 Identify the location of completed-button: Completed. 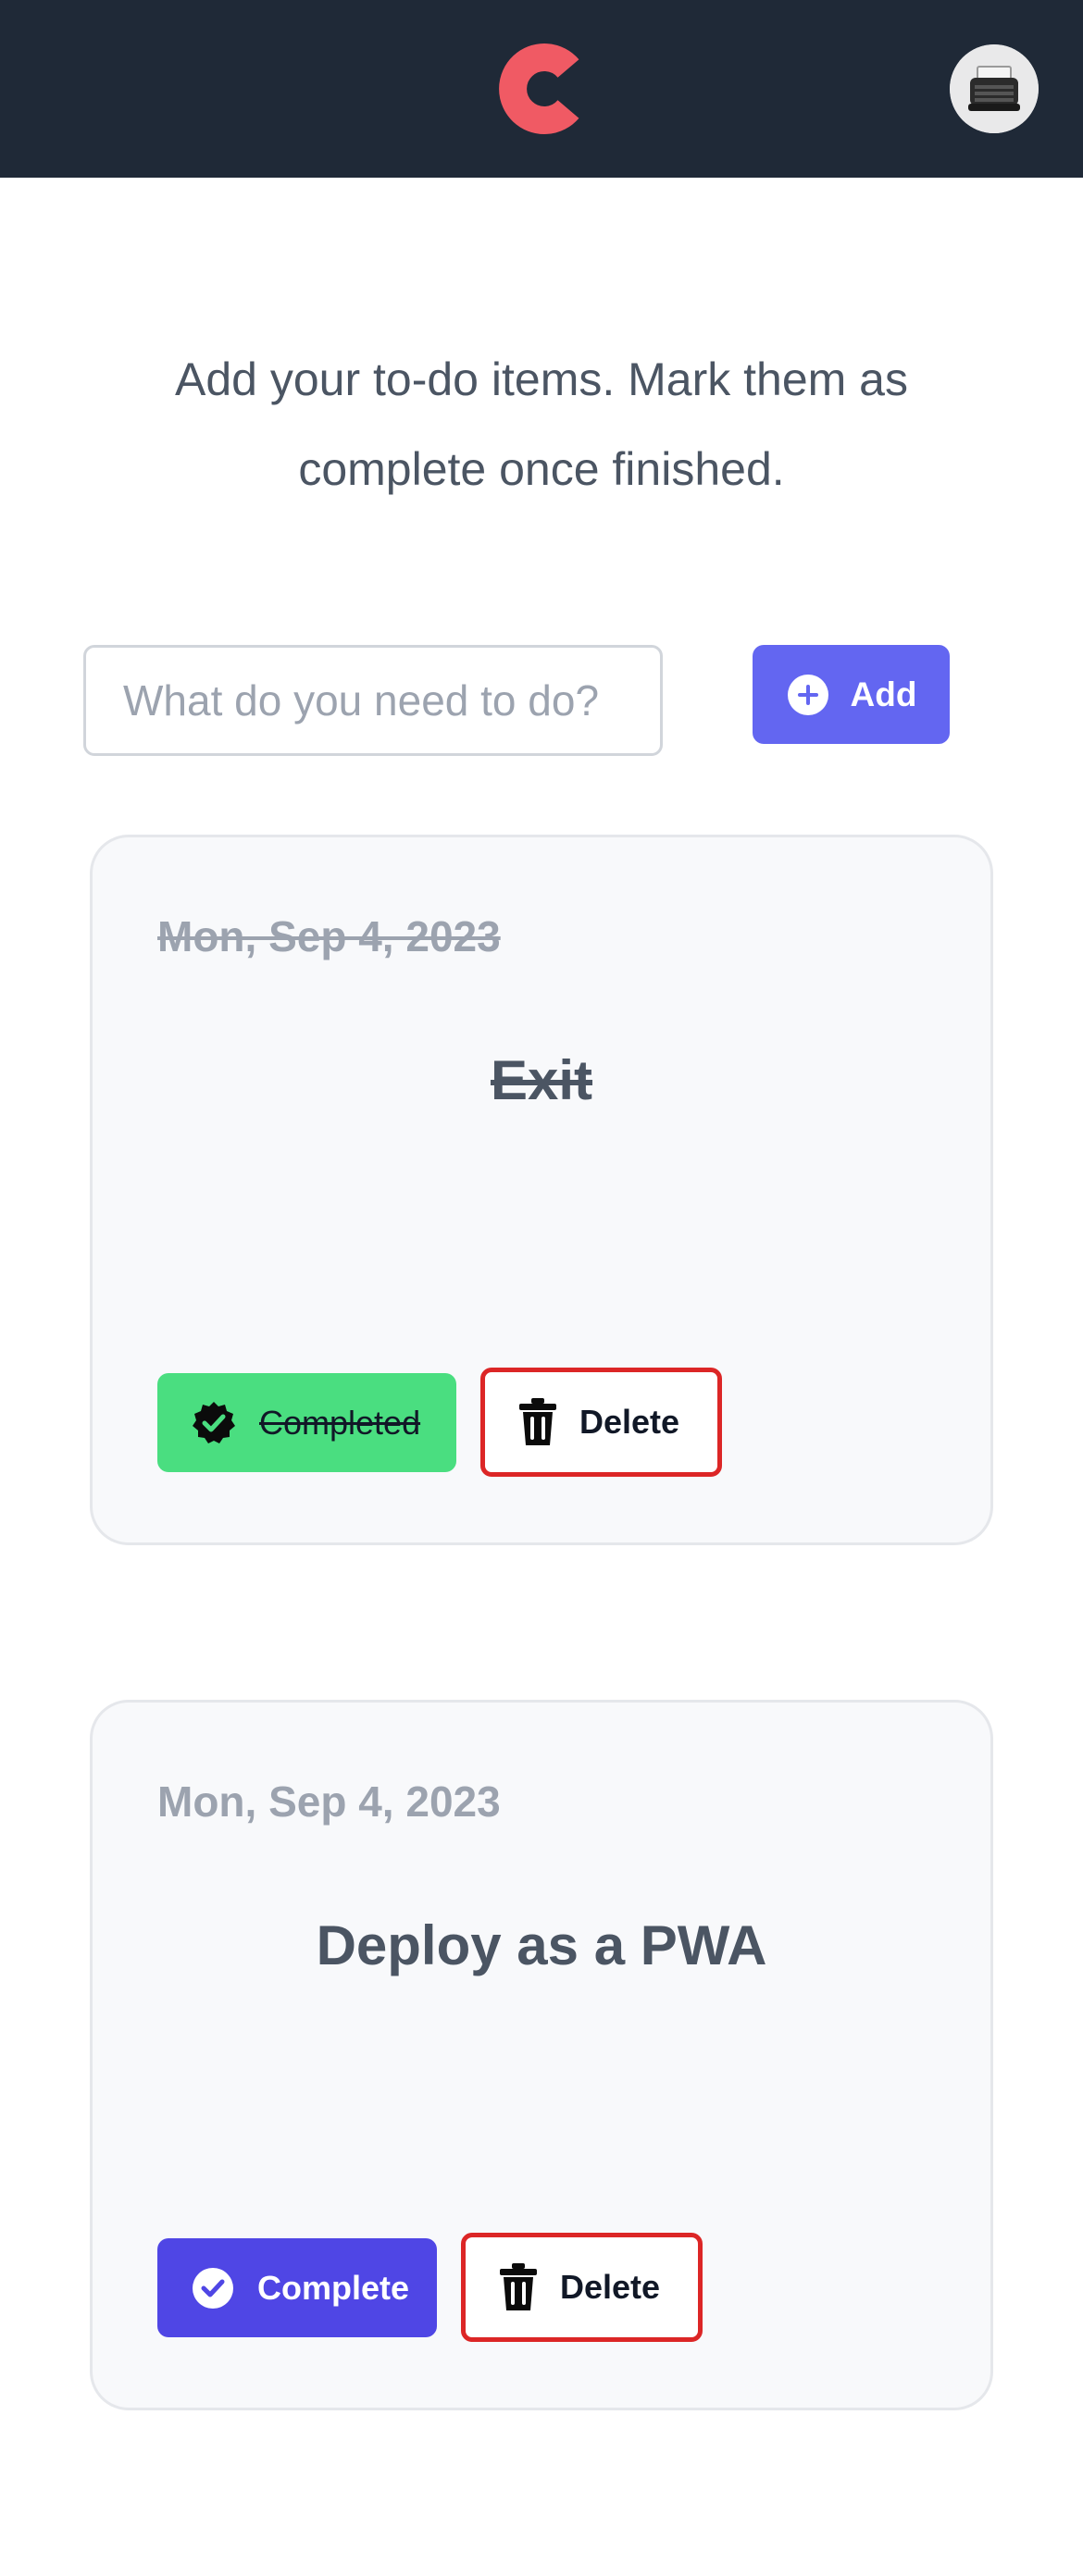
(306, 1423).